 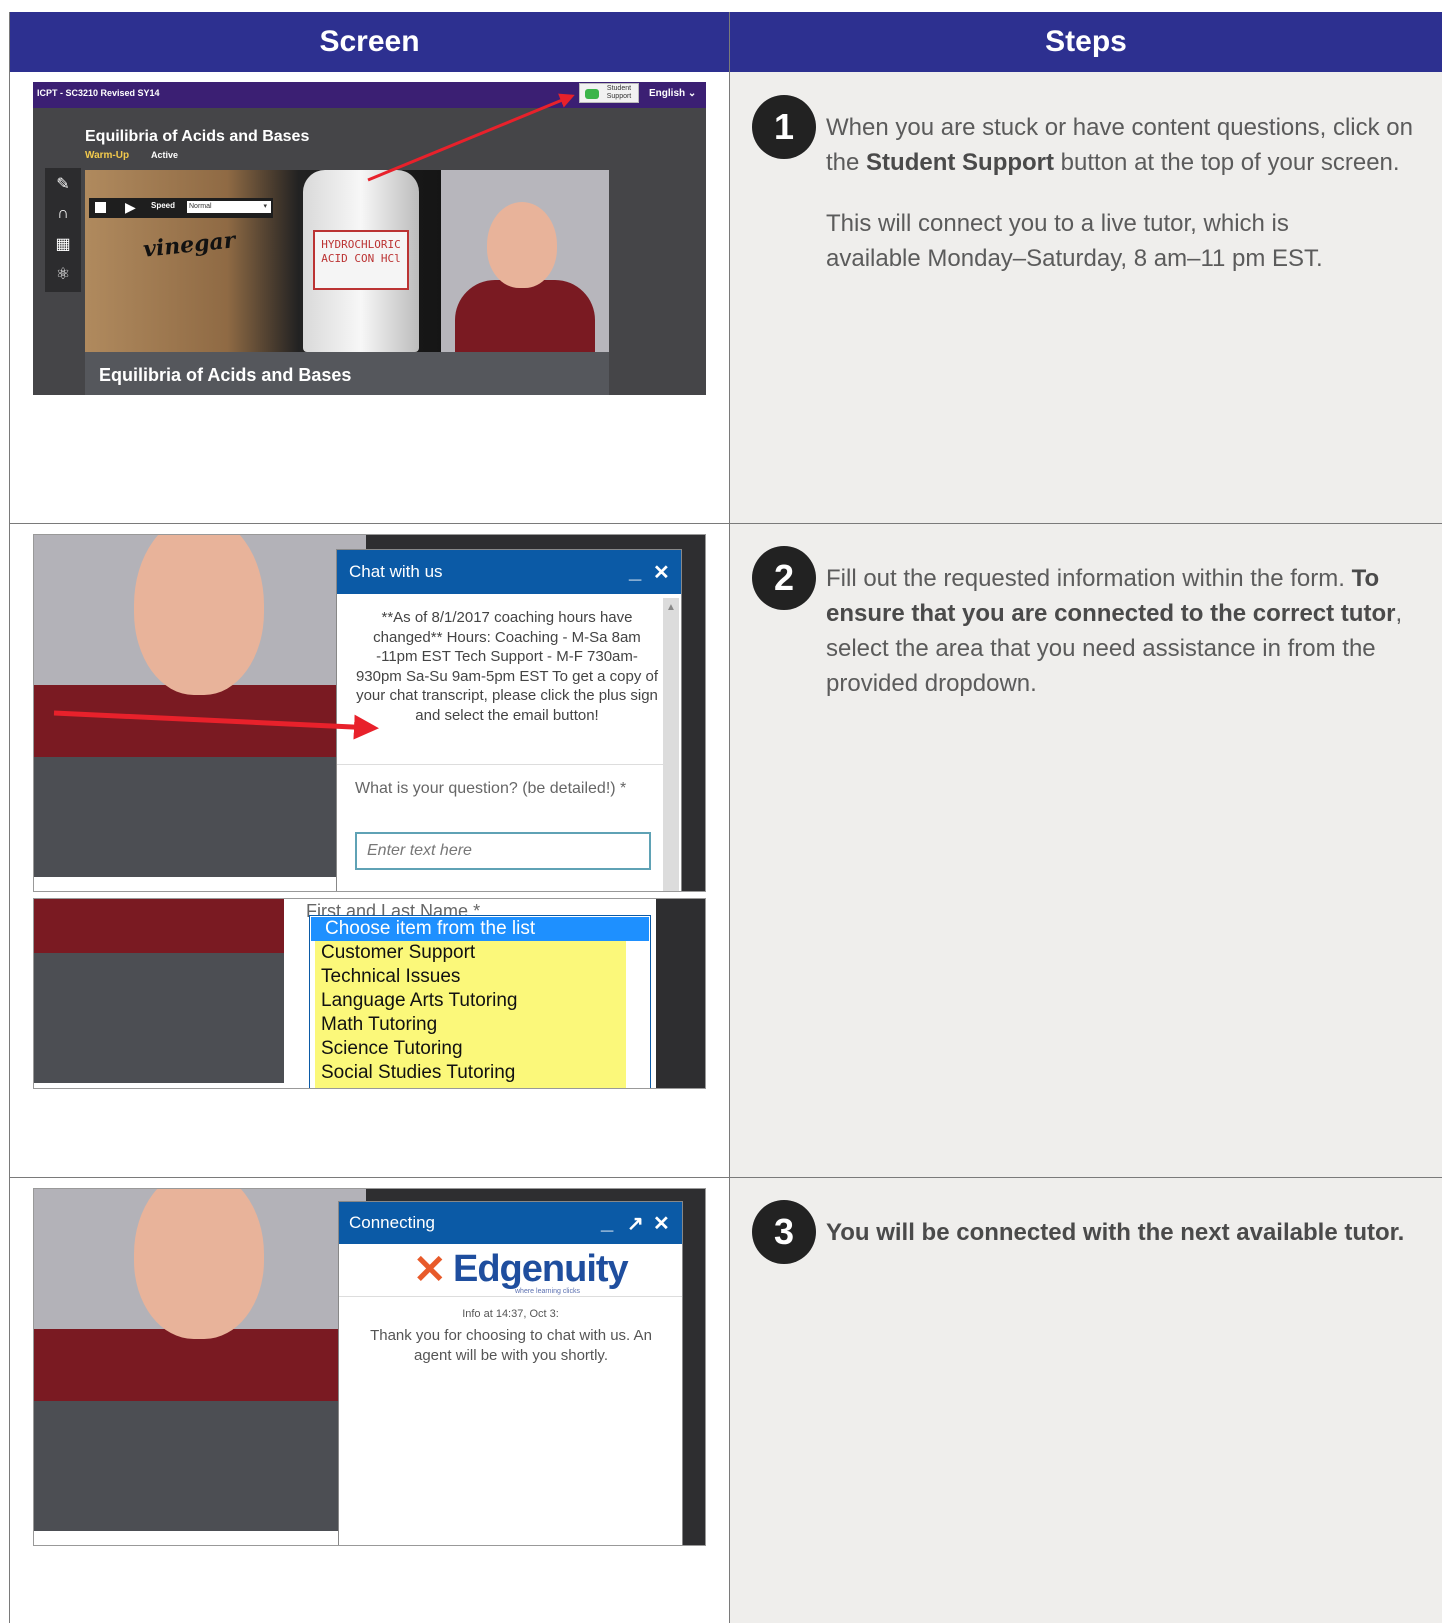 I want to click on step-number-3: 3, so click(x=784, y=1232).